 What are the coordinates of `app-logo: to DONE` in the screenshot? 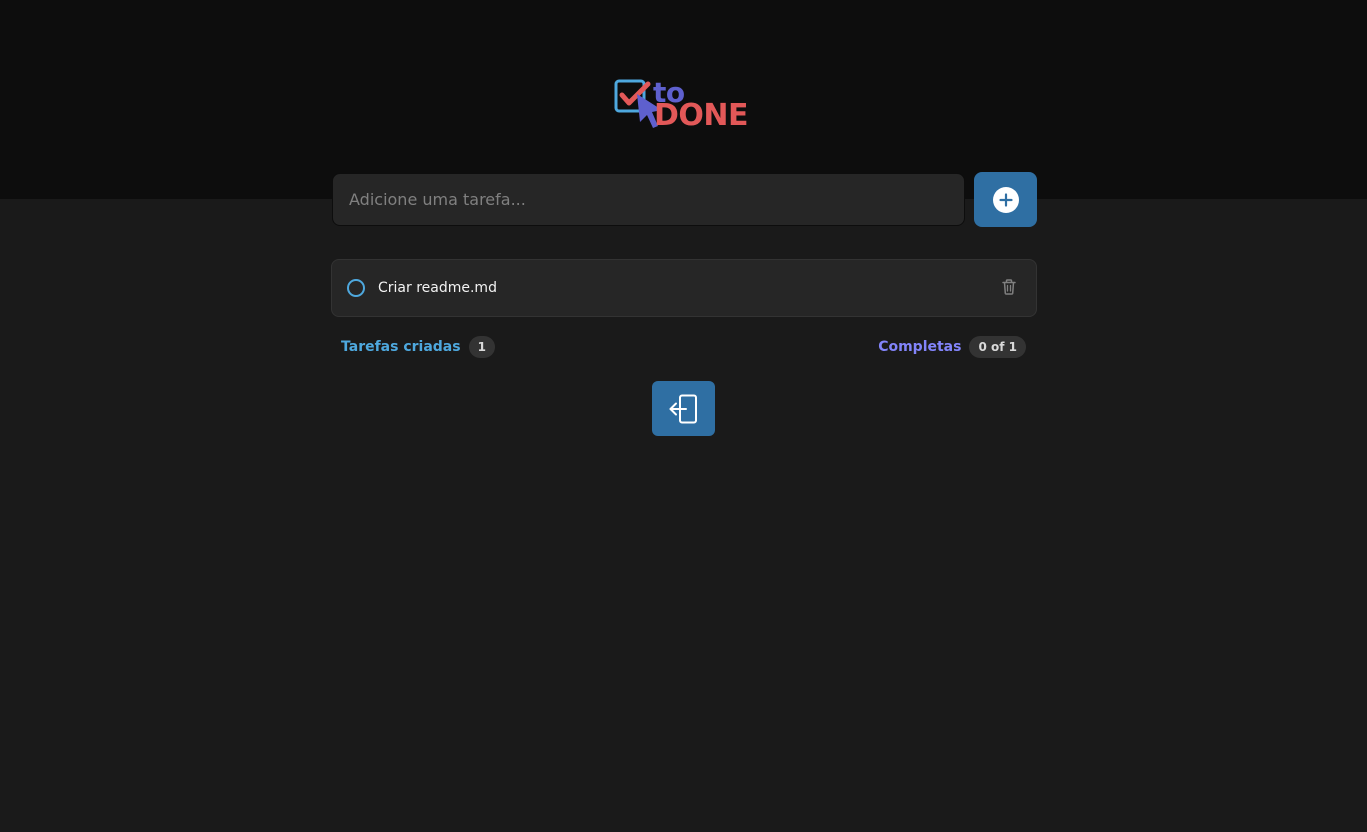 It's located at (684, 105).